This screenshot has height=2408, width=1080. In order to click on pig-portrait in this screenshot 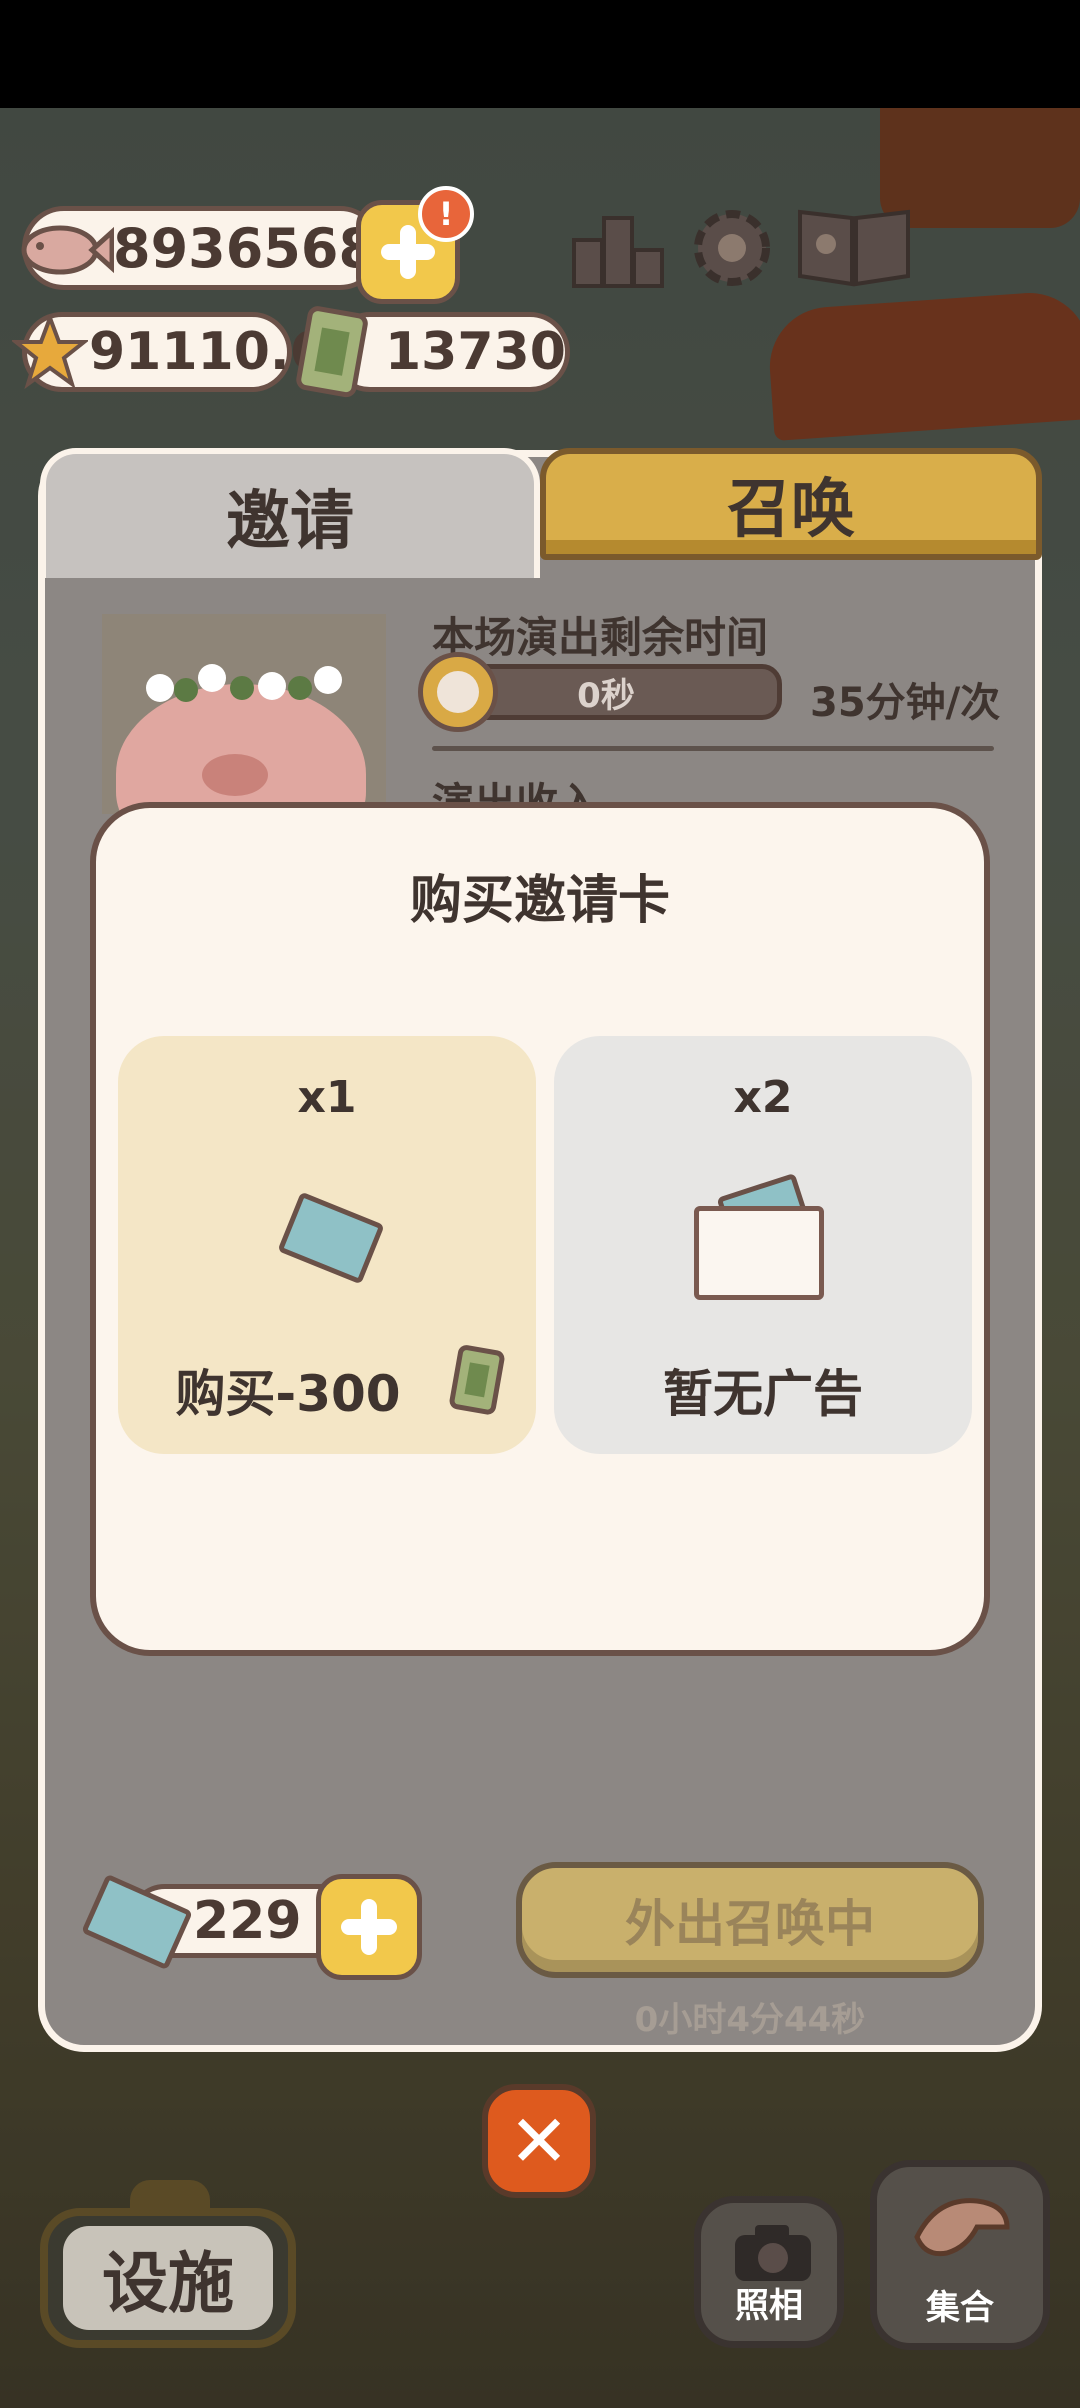, I will do `click(244, 714)`.